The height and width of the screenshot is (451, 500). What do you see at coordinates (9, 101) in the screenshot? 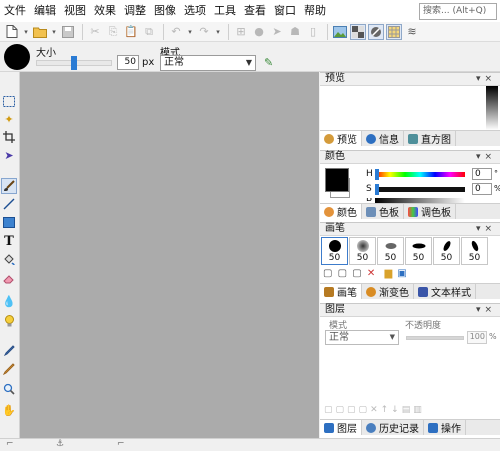
I see `rectangle-select-icon` at bounding box center [9, 101].